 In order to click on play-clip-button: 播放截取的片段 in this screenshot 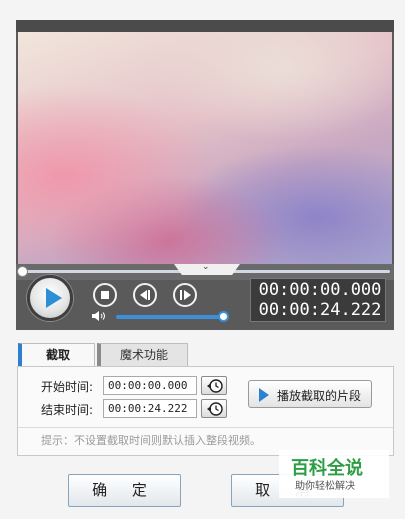, I will do `click(310, 394)`.